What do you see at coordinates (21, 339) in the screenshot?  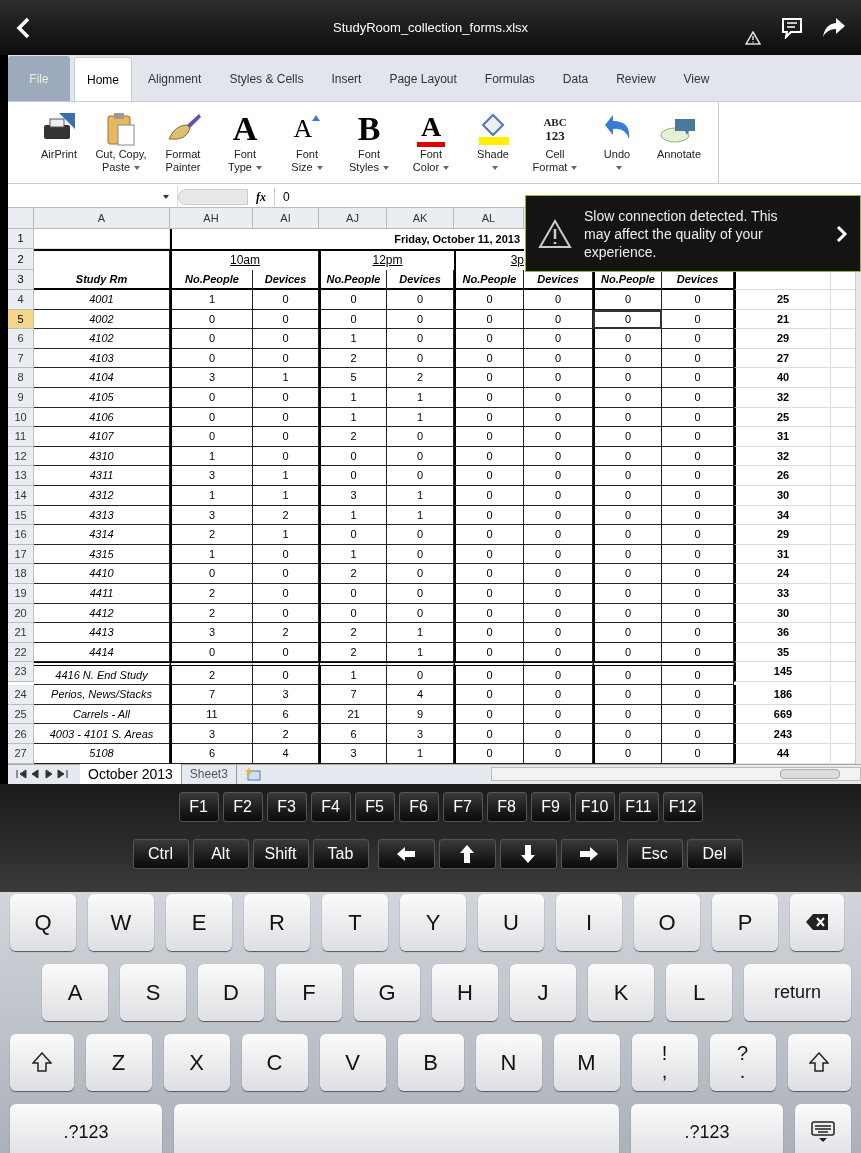 I see `row-header: 6` at bounding box center [21, 339].